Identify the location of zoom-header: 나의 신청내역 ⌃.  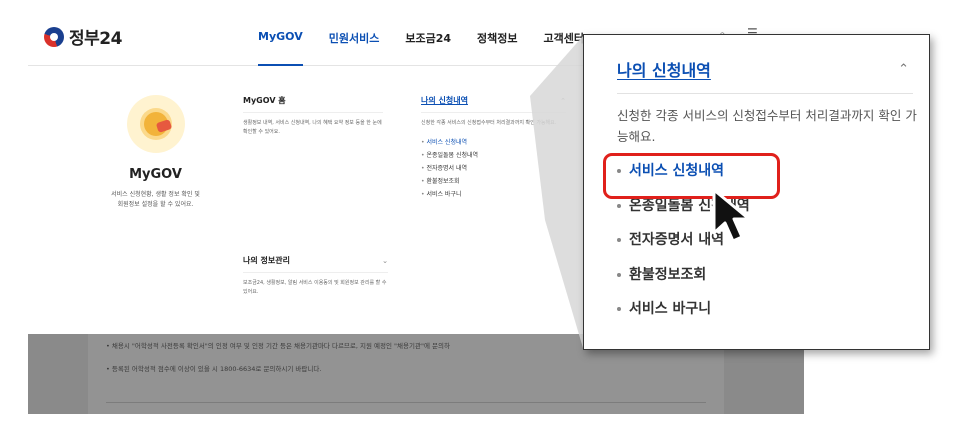
(767, 69).